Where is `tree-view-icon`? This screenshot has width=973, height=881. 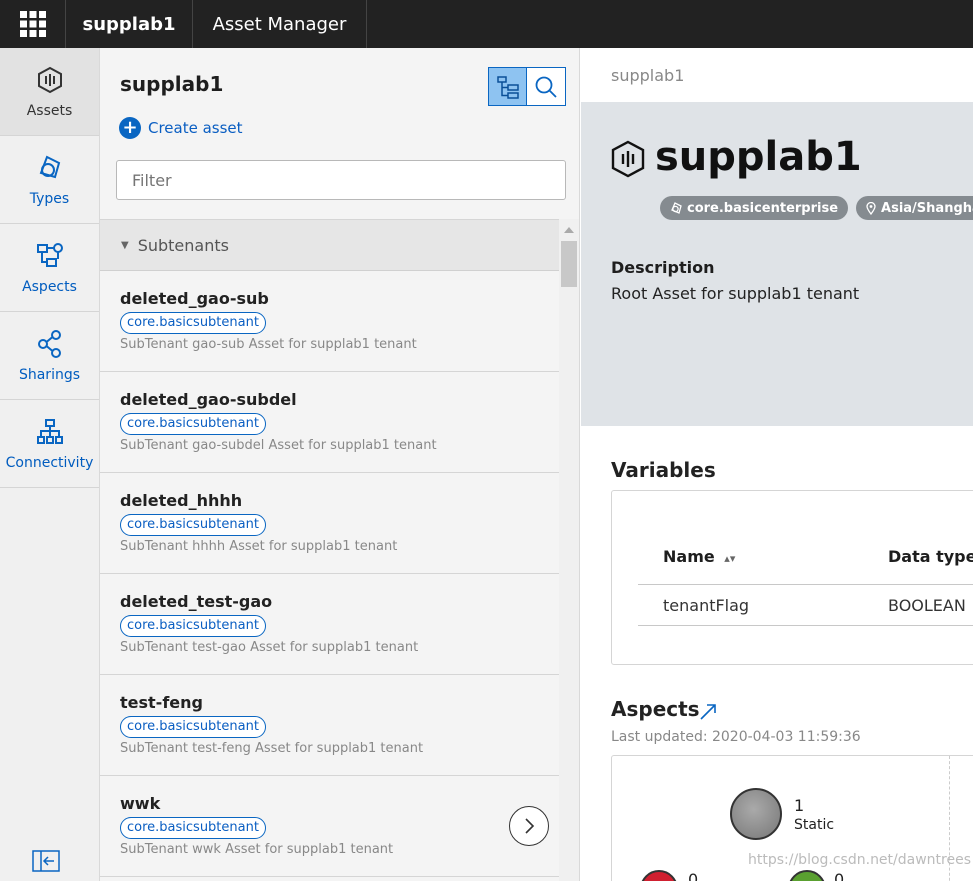
tree-view-icon is located at coordinates (507, 87).